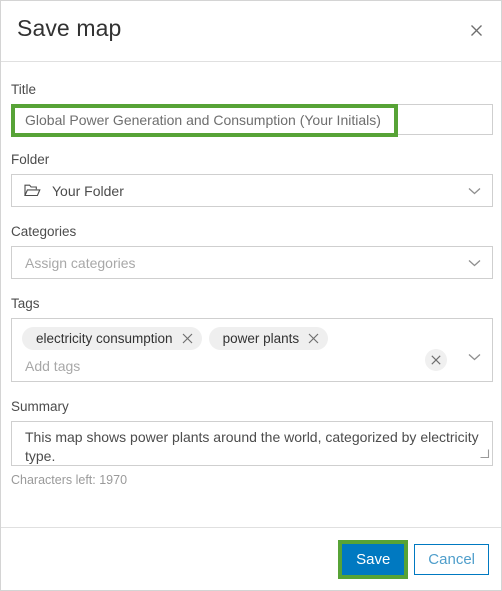 The height and width of the screenshot is (591, 502). I want to click on tag-chip-label: power plants, so click(261, 338).